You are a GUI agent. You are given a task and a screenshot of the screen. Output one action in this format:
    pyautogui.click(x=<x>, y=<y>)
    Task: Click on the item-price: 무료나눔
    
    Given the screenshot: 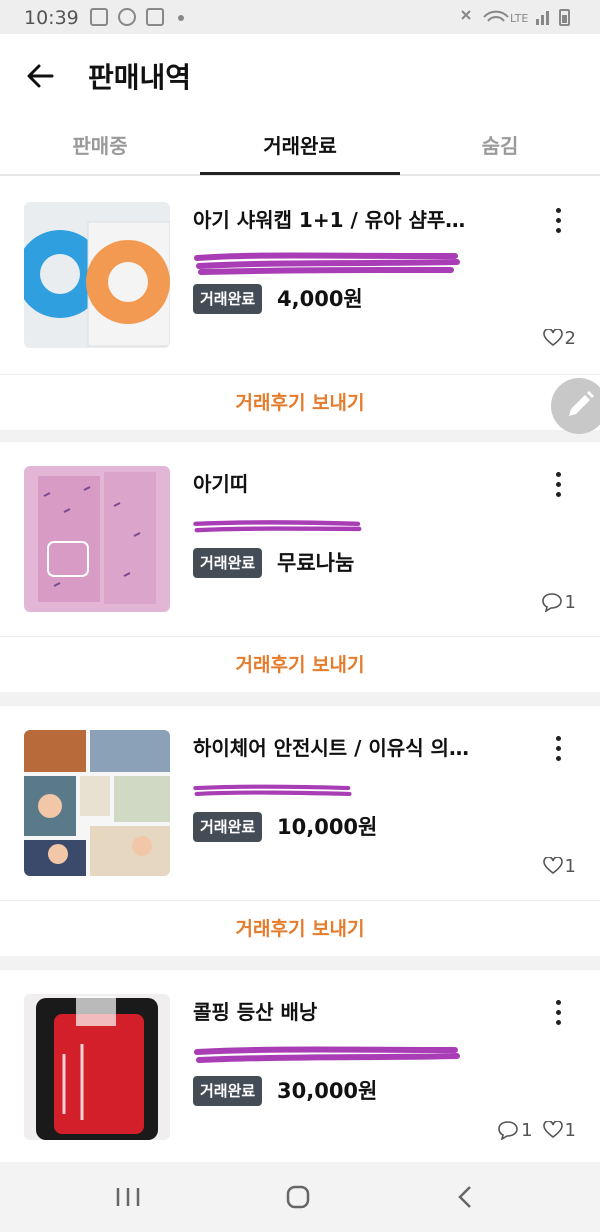 What is the action you would take?
    pyautogui.click(x=316, y=563)
    